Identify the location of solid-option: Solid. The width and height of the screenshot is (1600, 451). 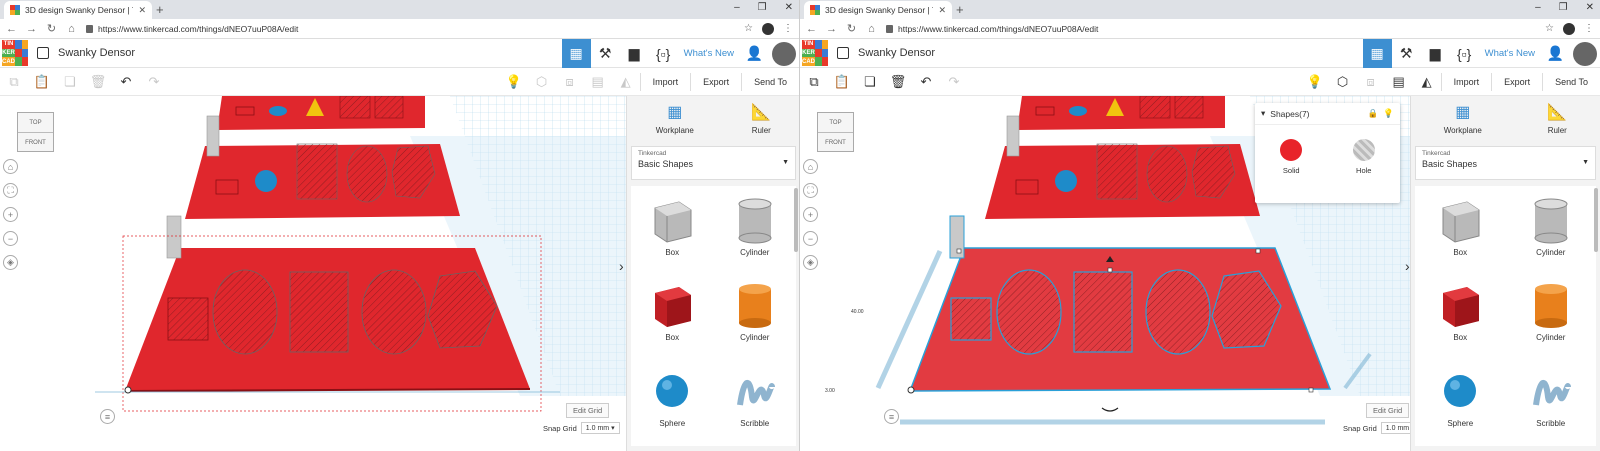
(1291, 157).